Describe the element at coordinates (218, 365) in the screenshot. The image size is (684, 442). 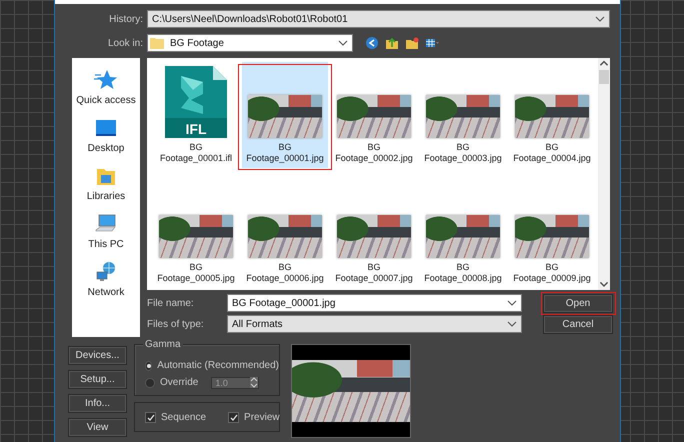
I see `radio-label: Automatic (Recommended)` at that location.